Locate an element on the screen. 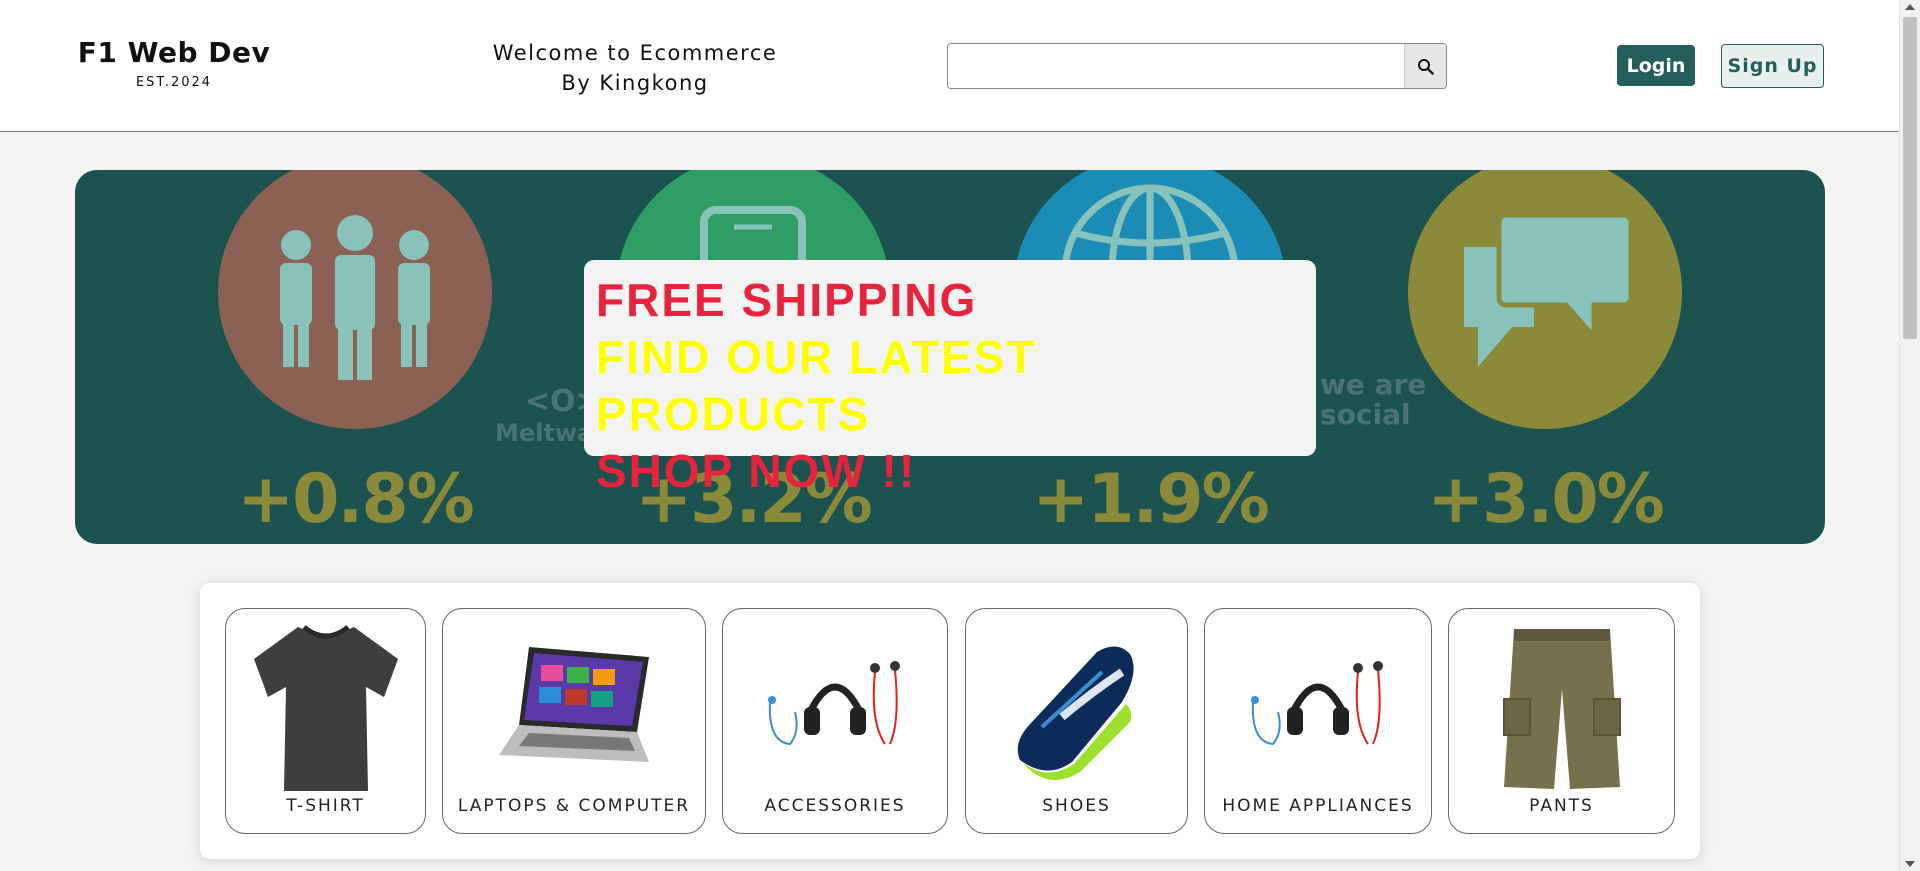  signup-button: Sign Up is located at coordinates (1772, 66).